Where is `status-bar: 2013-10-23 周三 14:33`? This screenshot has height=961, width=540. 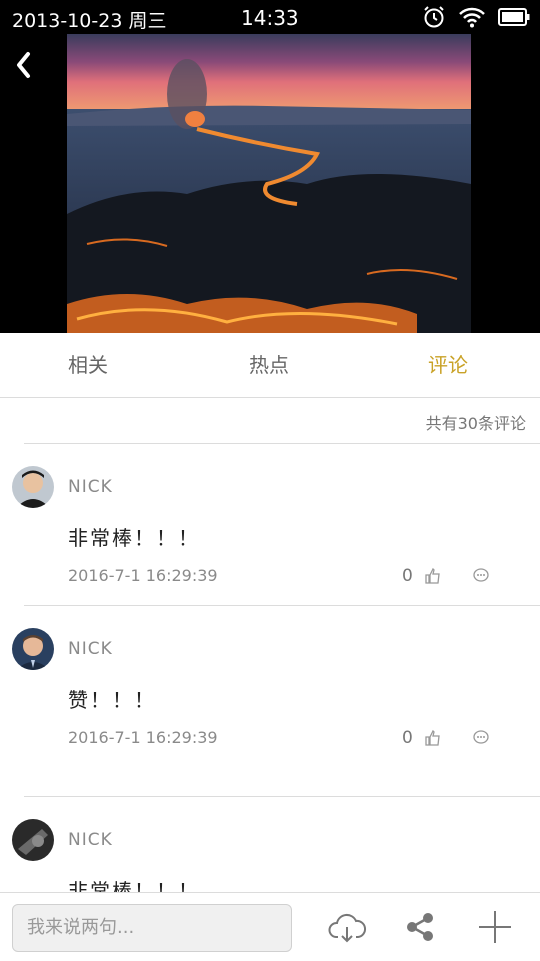
status-bar: 2013-10-23 周三 14:33 is located at coordinates (270, 17).